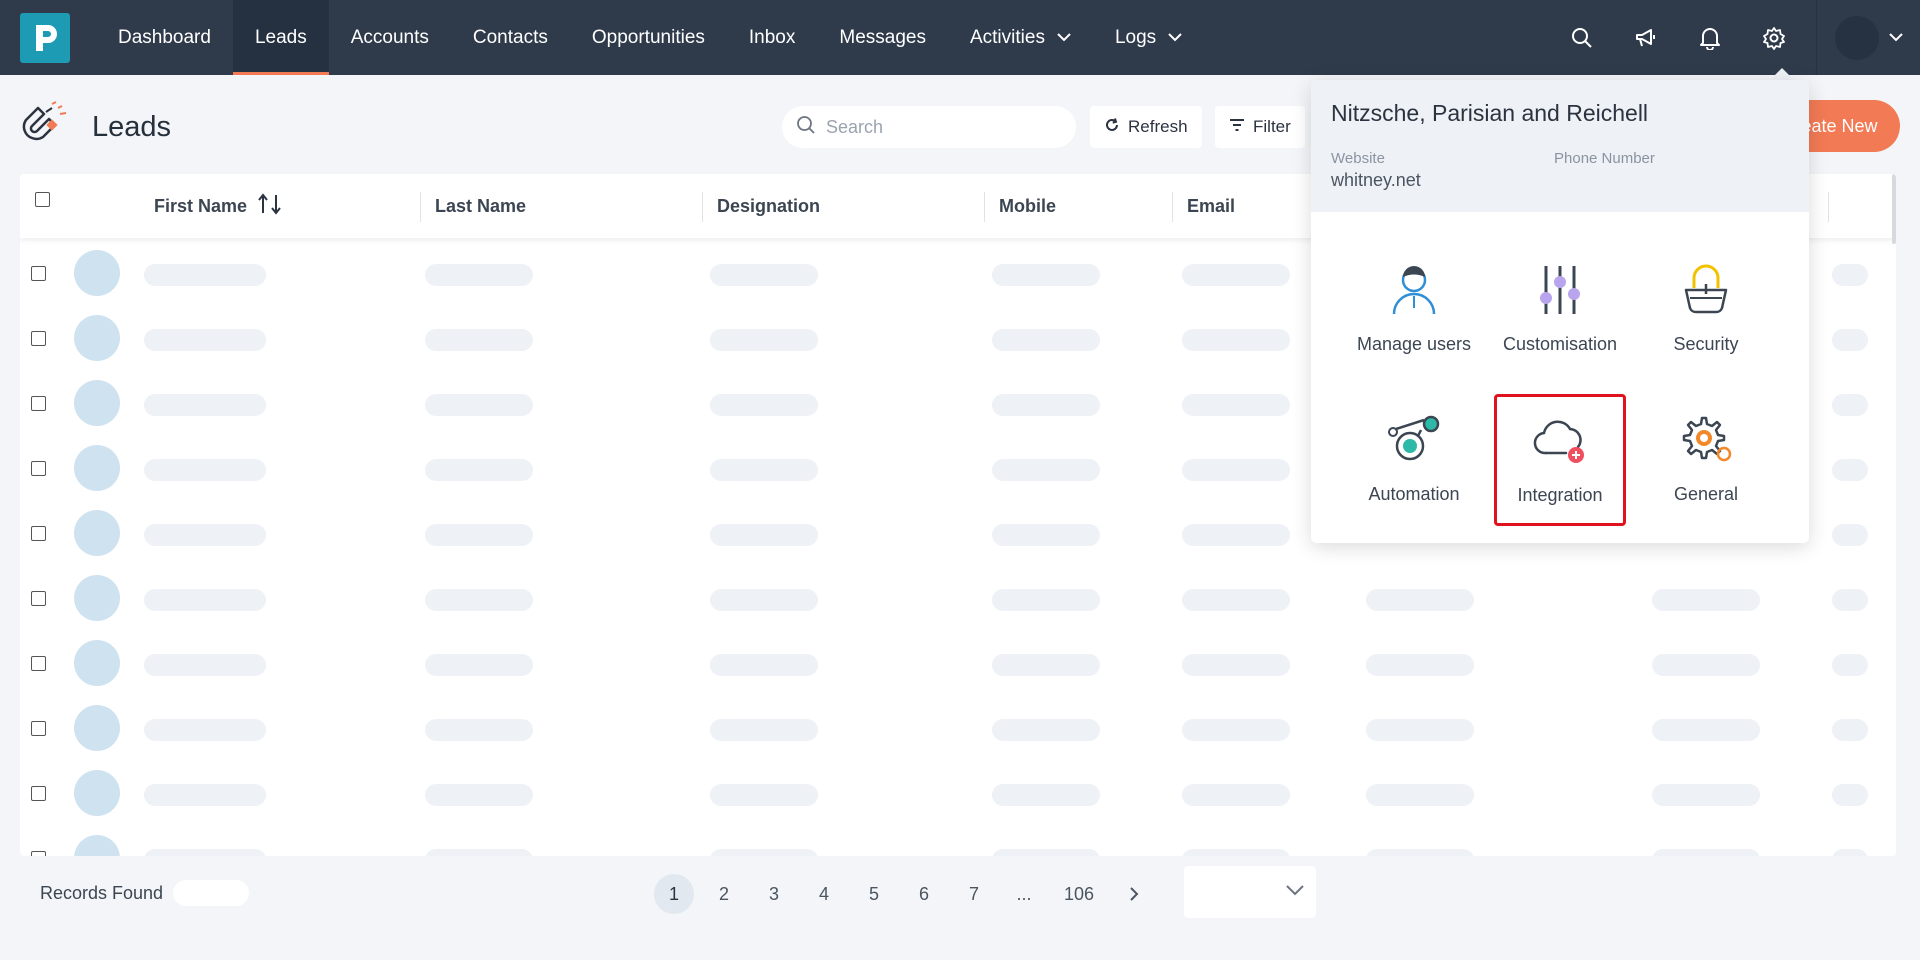 The height and width of the screenshot is (960, 1920). Describe the element at coordinates (1414, 460) in the screenshot. I see `automation-tile: Automation` at that location.